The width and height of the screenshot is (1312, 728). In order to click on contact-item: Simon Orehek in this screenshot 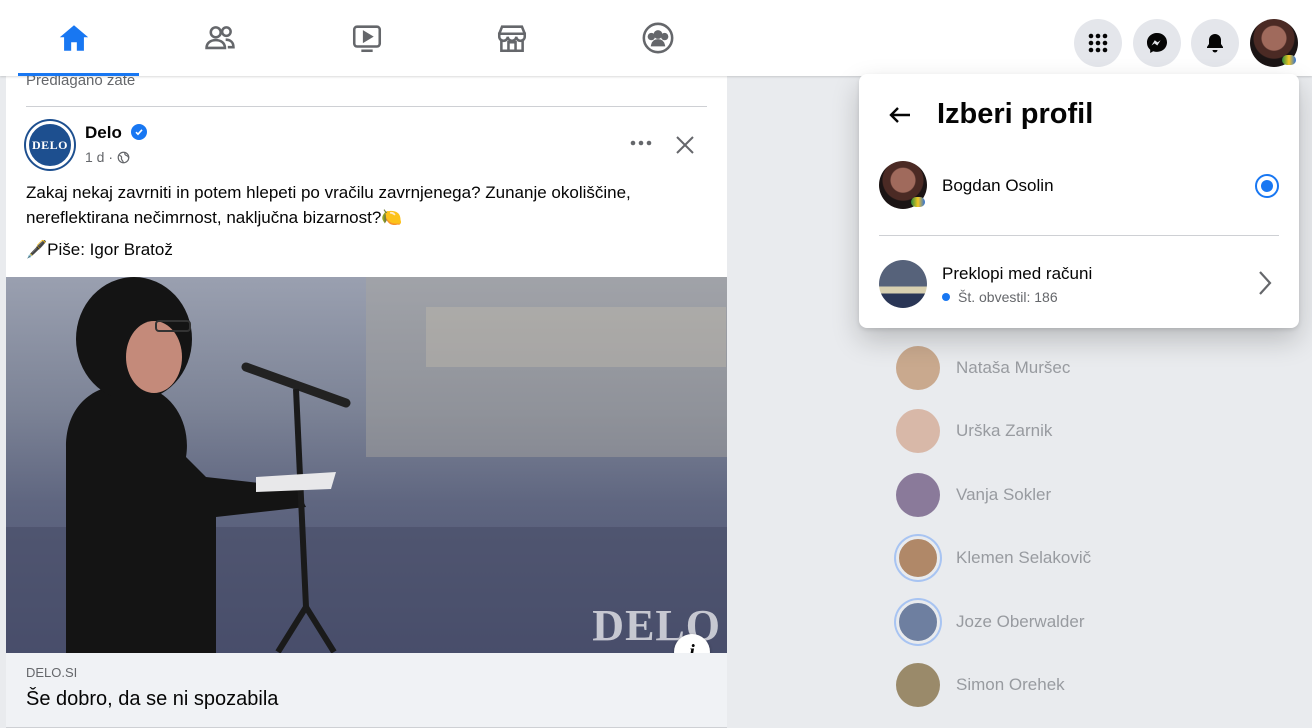, I will do `click(1096, 685)`.